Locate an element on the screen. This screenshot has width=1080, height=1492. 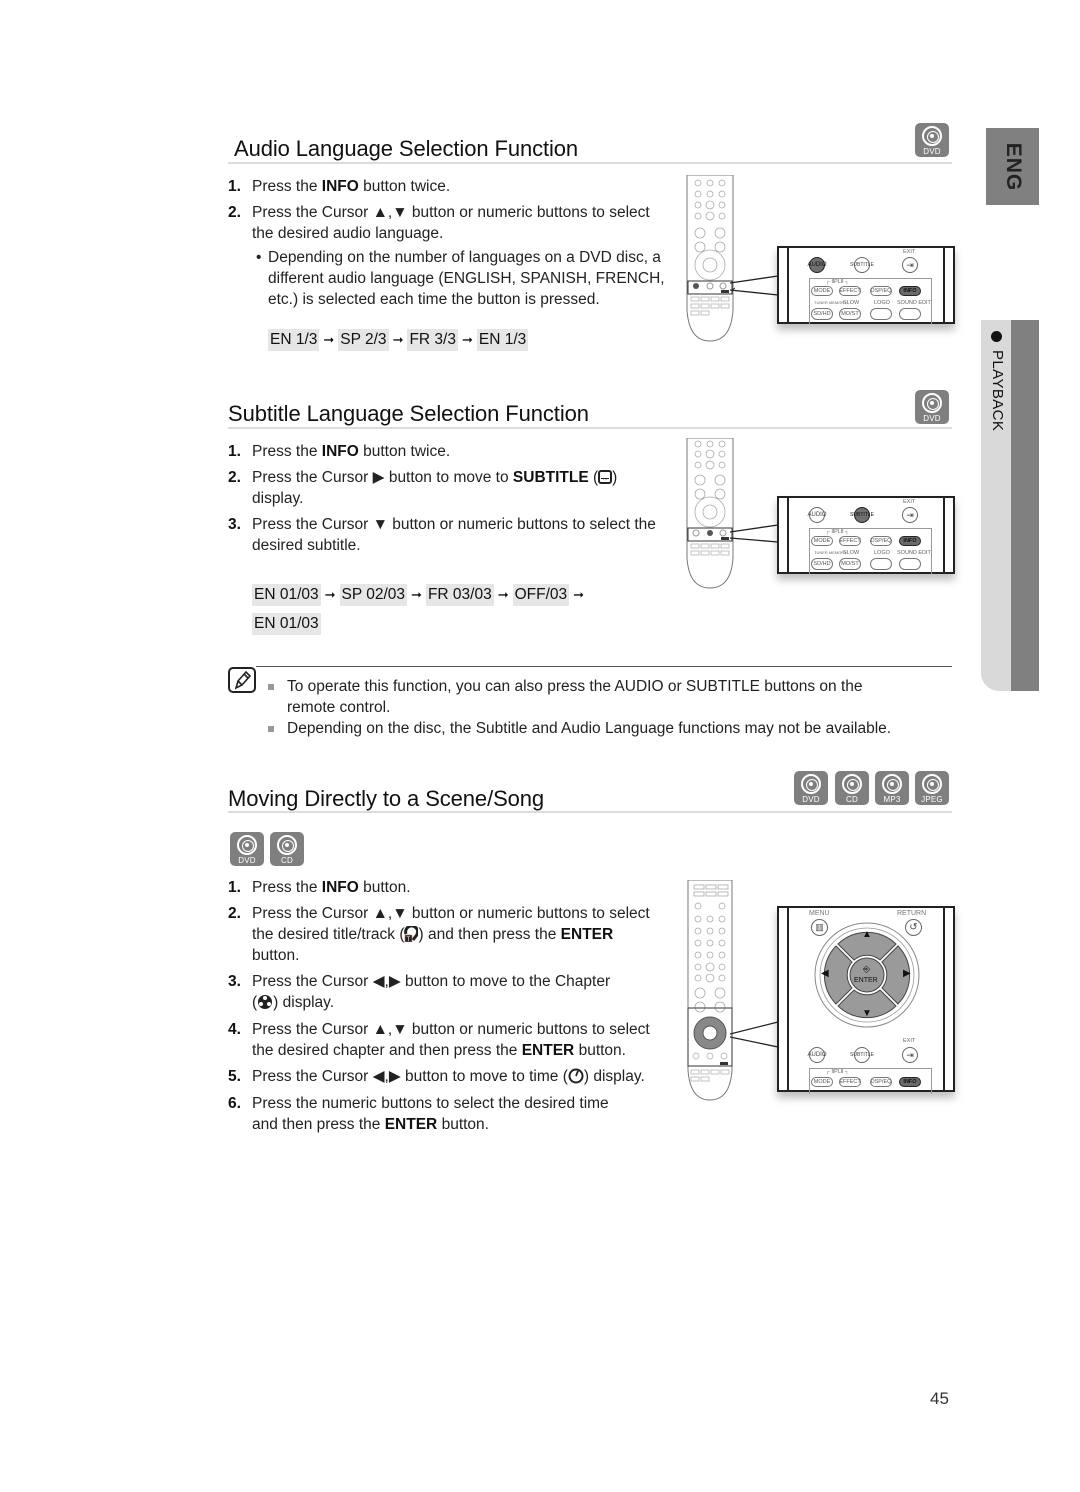
enter-label: ENTER is located at coordinates (866, 980).